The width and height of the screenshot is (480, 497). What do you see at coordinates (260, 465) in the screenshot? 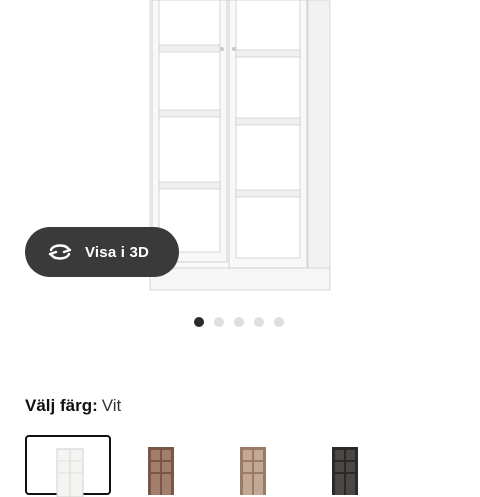
I see `color-swatch-oak-brown` at bounding box center [260, 465].